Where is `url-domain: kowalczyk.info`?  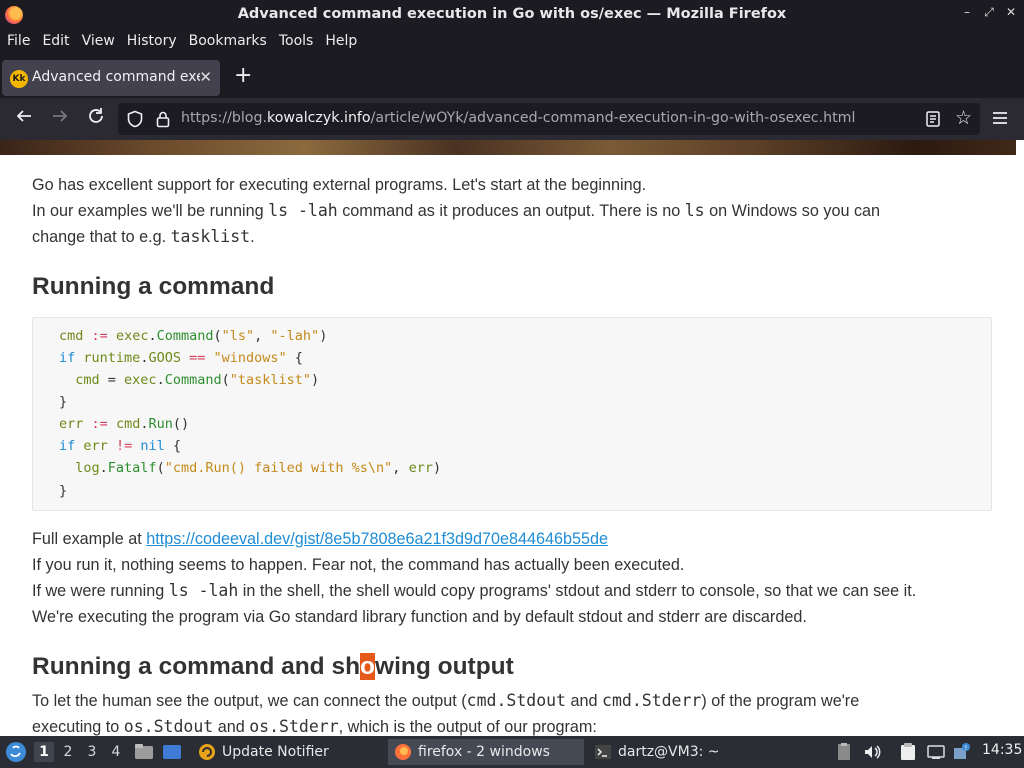
url-domain: kowalczyk.info is located at coordinates (319, 118).